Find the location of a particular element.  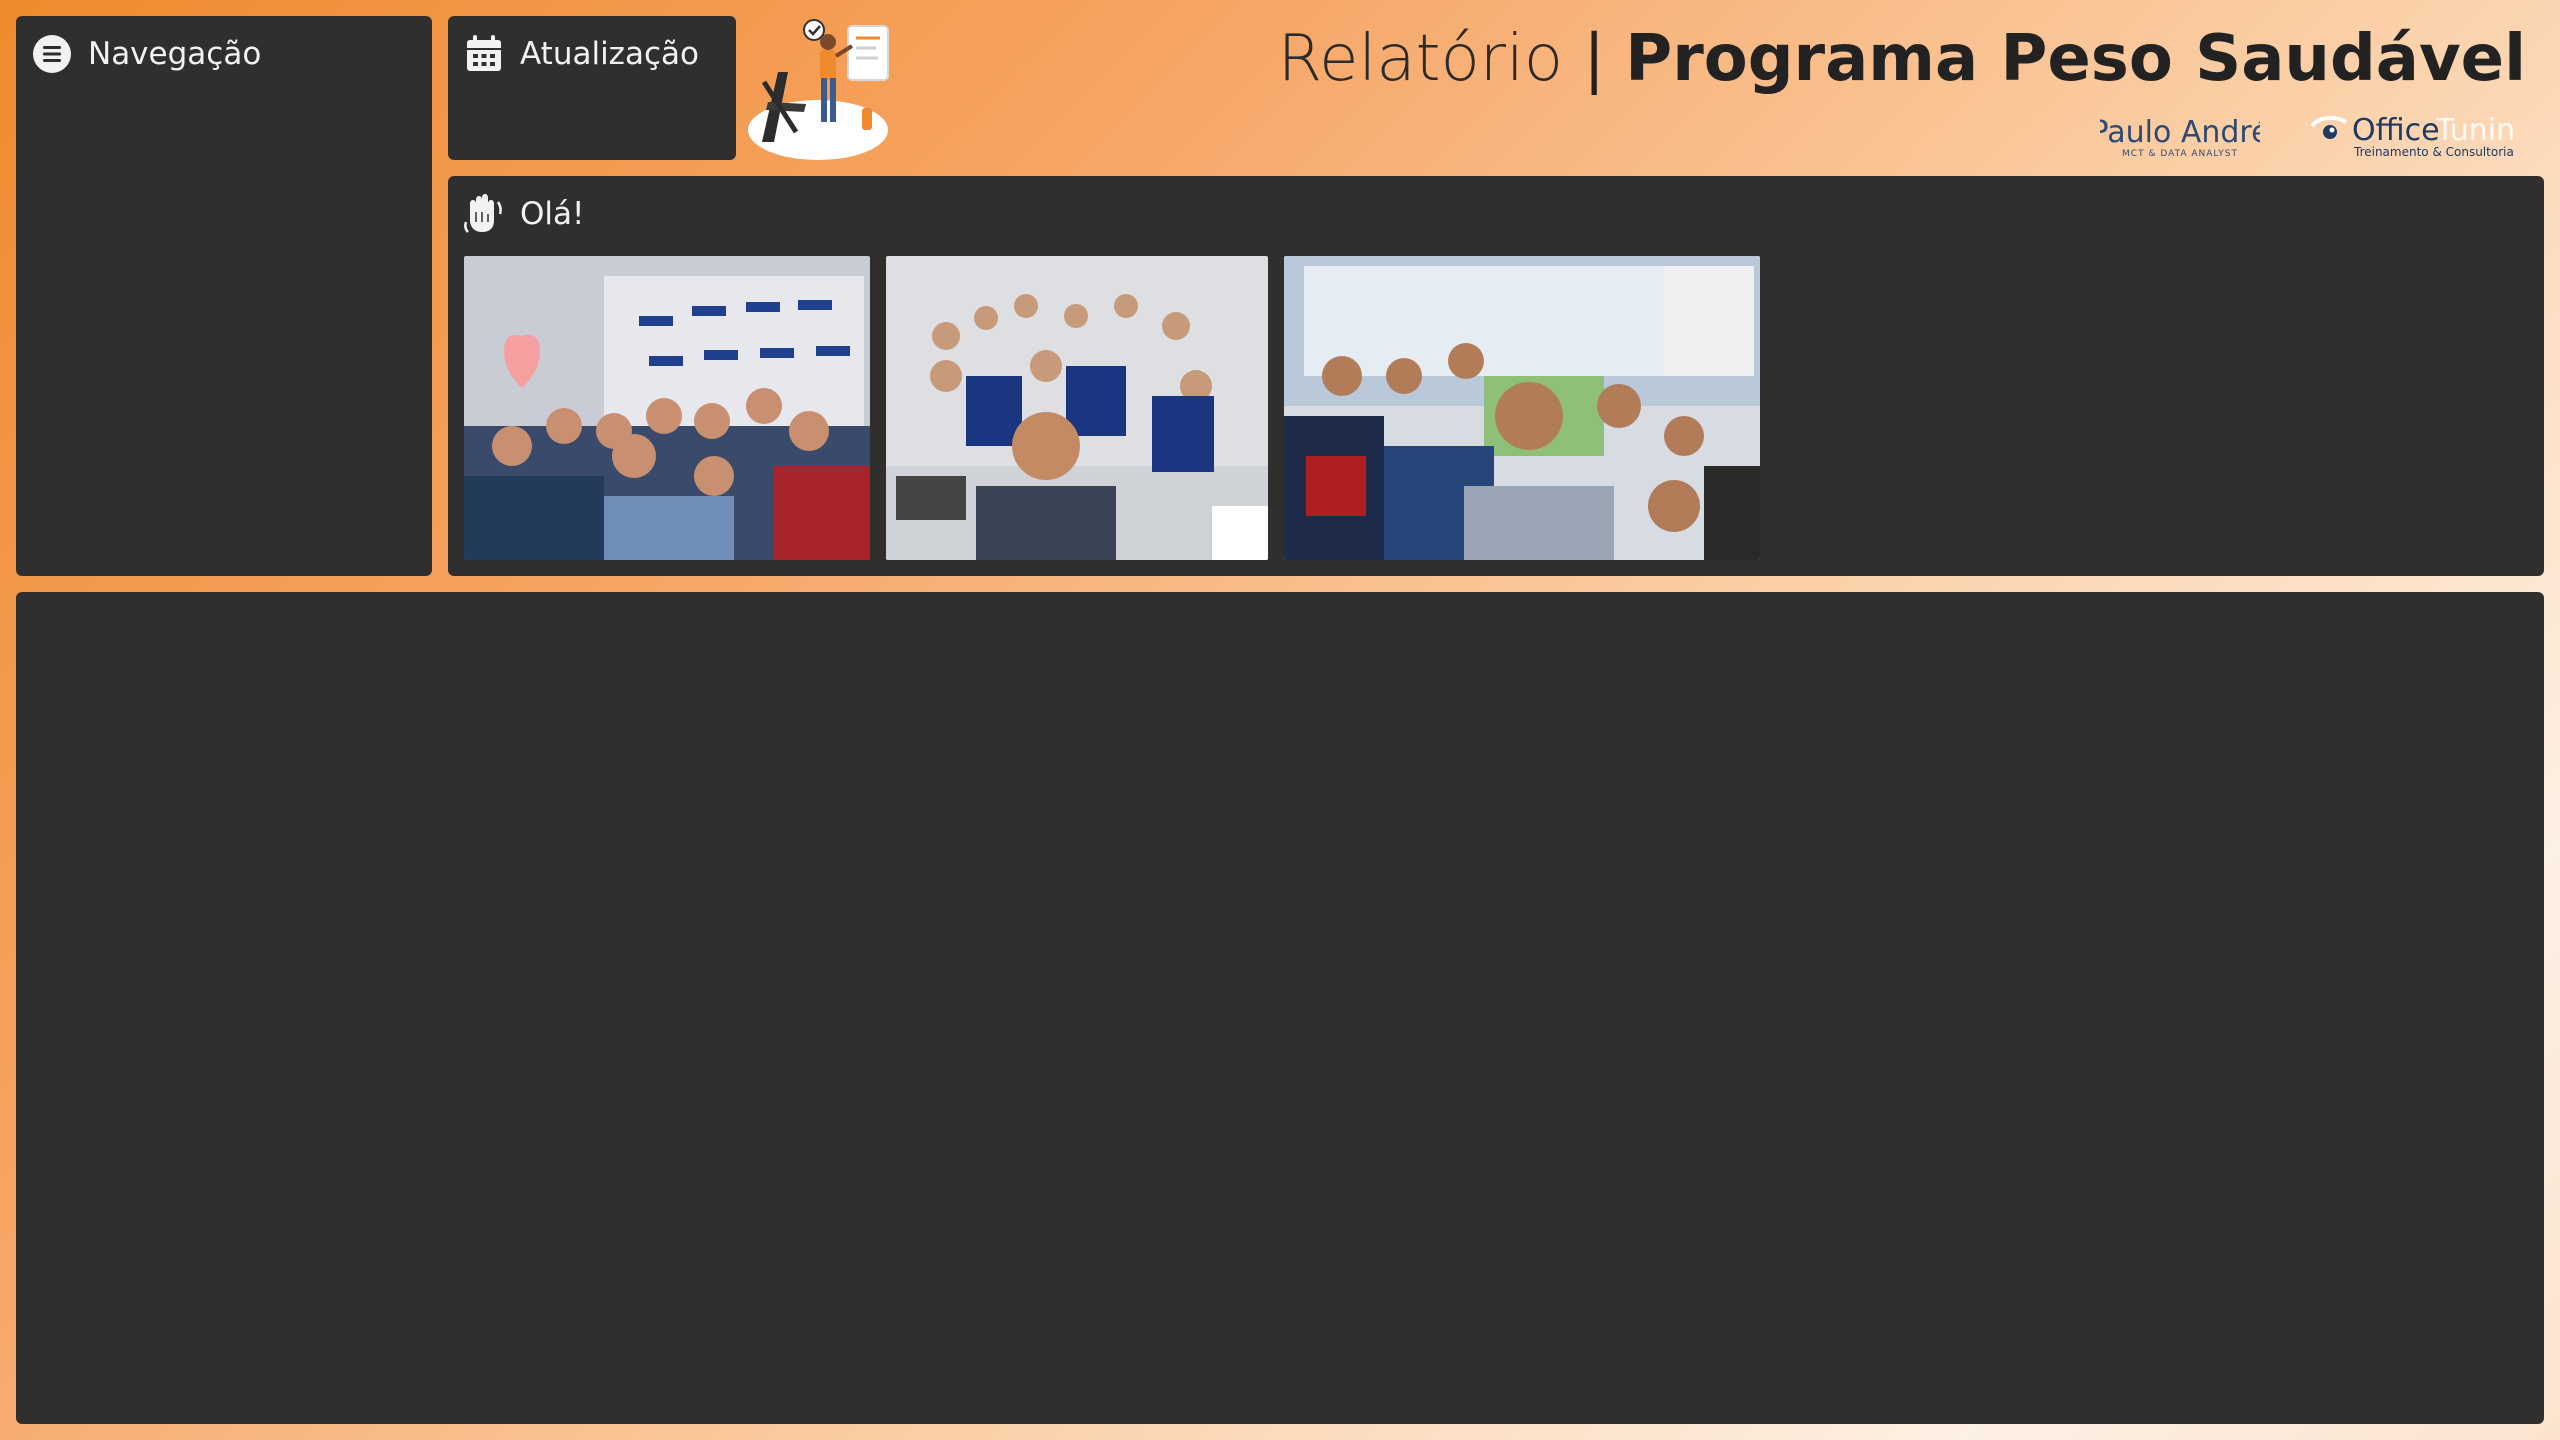

office-tuning-logo: Office Tuning Treinamento & Consultoria is located at coordinates (2413, 136).